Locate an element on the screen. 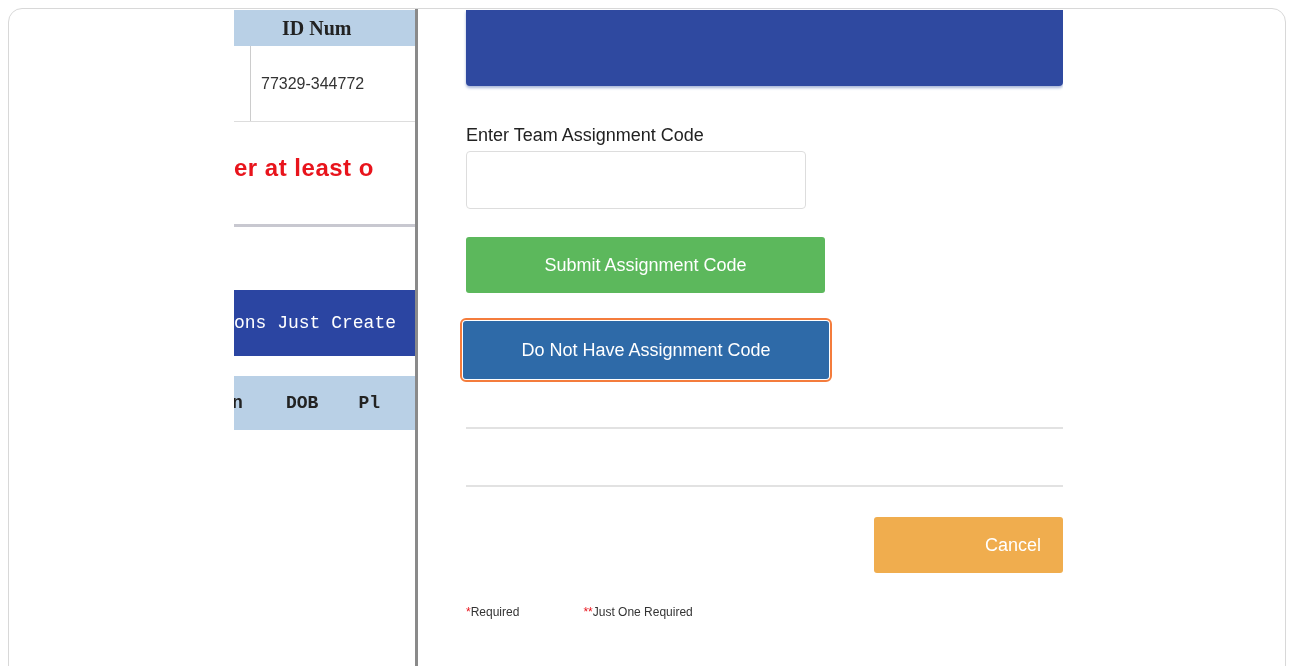 The height and width of the screenshot is (666, 1294). column-header: Pl is located at coordinates (369, 403).